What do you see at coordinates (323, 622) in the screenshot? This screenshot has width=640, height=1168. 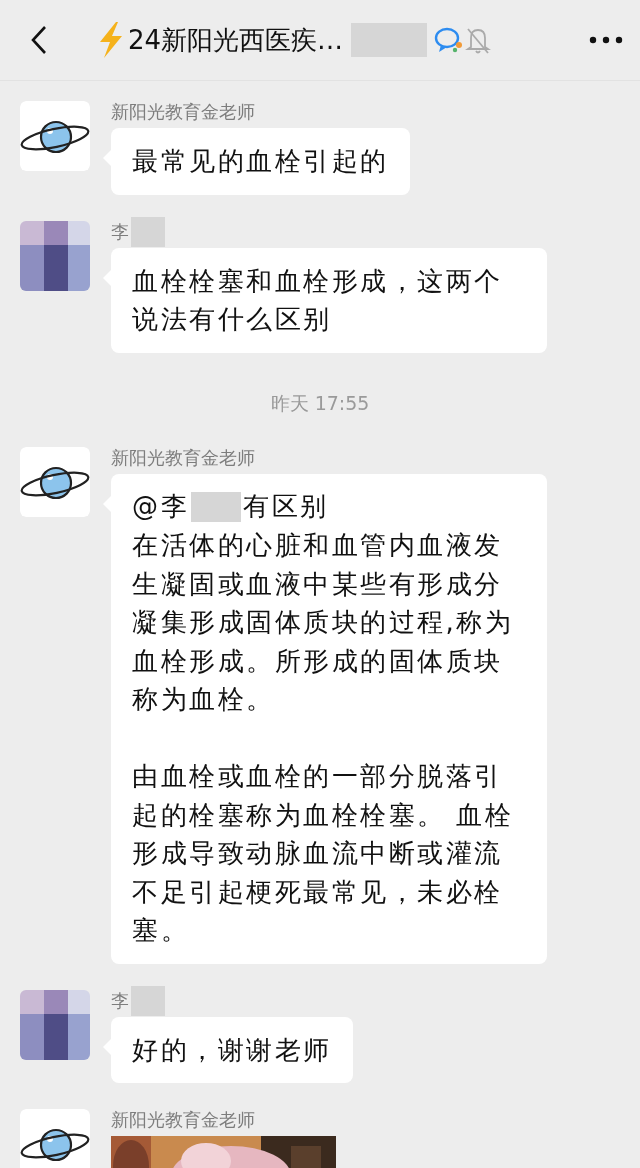 I see `message-text: 在活体的心脏和血管内血液发生凝固或血液中某些有形成分凝集形成固体质块的过程,称为血栓形成。所形成的固体质块称为血栓。` at bounding box center [323, 622].